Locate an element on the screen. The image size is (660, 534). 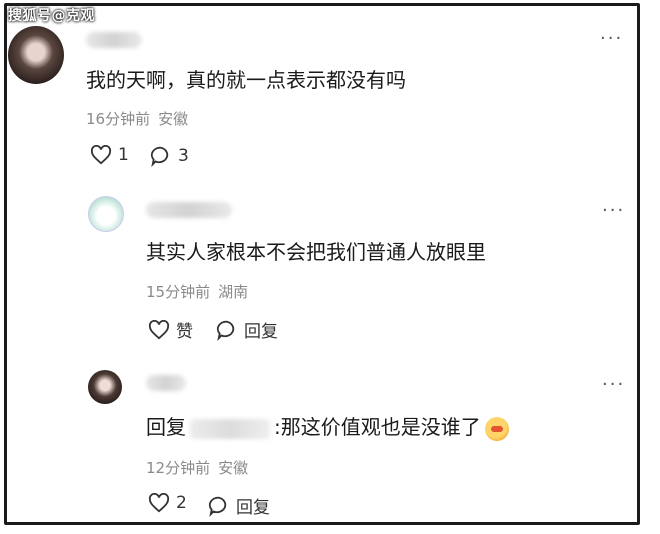
comment-time: 15分钟前 is located at coordinates (178, 292).